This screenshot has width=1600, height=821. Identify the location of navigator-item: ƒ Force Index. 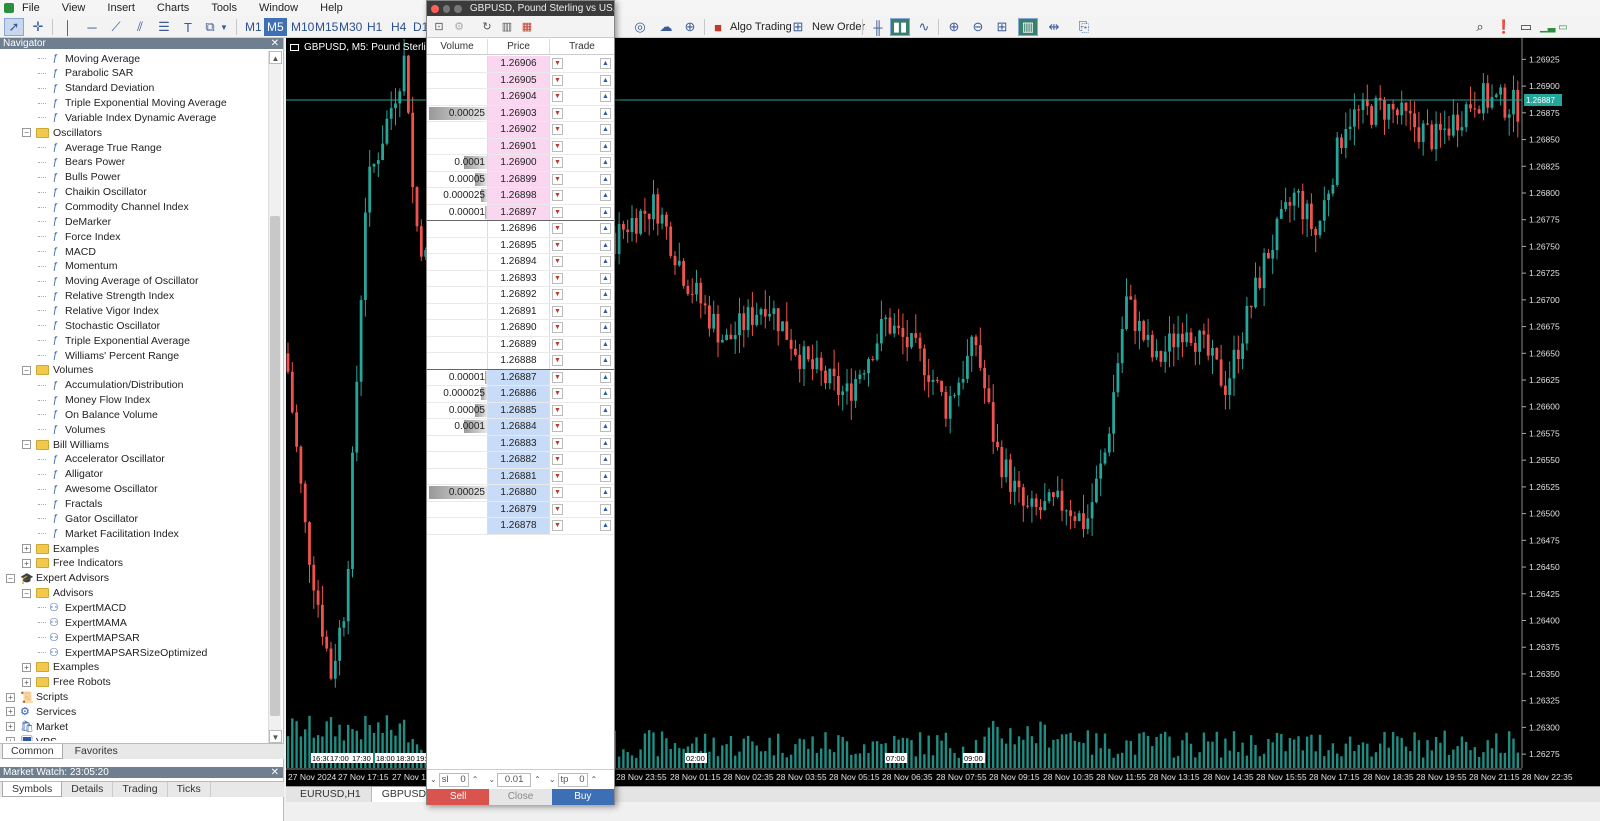
(79, 236).